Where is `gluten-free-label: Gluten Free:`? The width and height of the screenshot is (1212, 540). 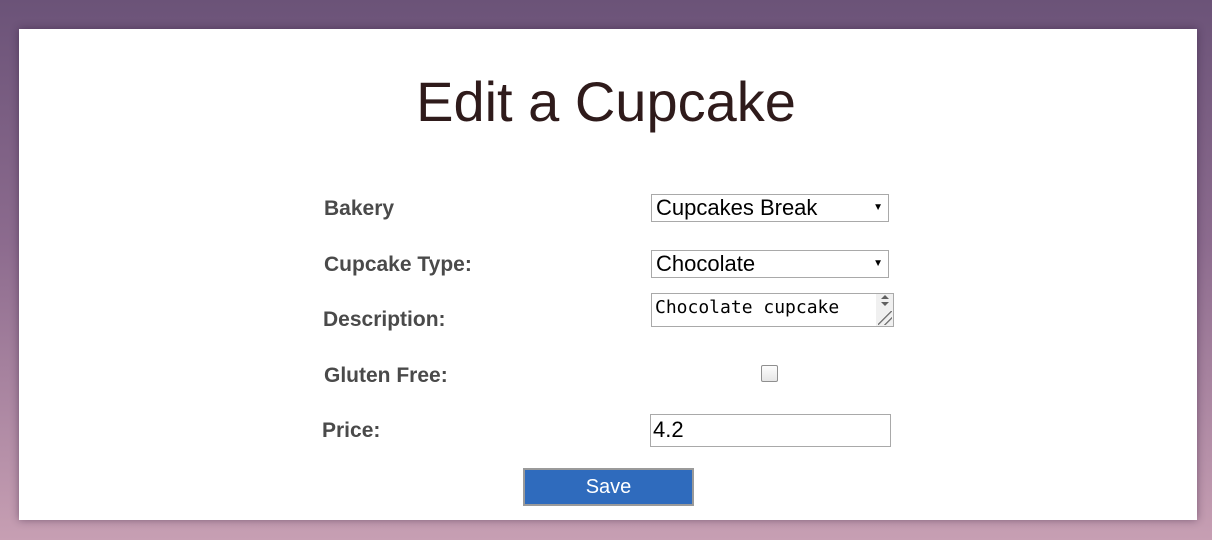 gluten-free-label: Gluten Free: is located at coordinates (386, 375).